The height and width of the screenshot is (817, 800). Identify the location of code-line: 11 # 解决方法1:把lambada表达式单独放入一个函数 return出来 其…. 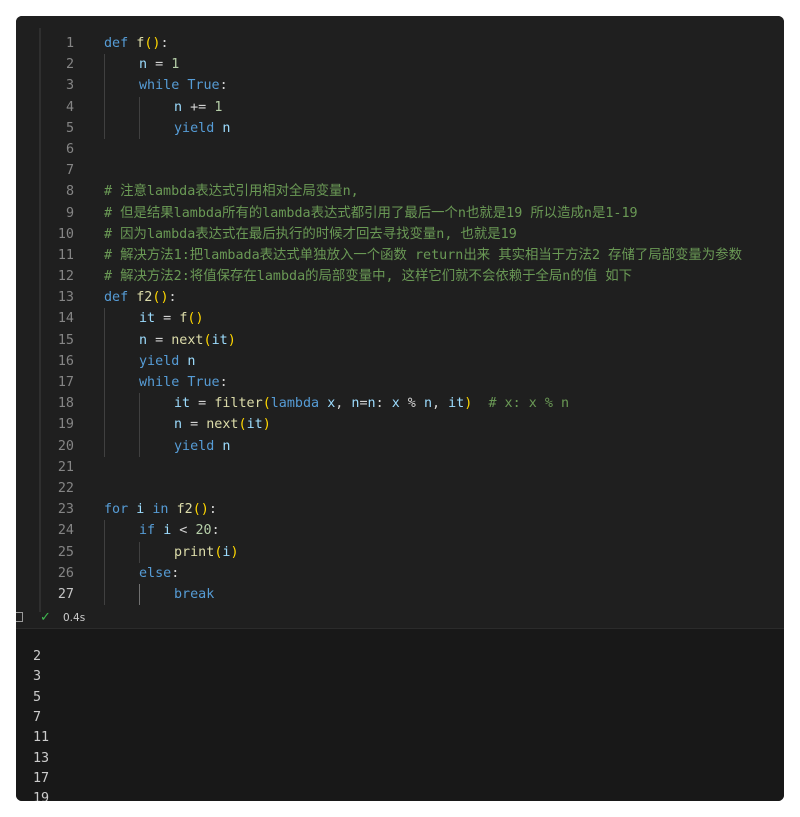
(400, 255).